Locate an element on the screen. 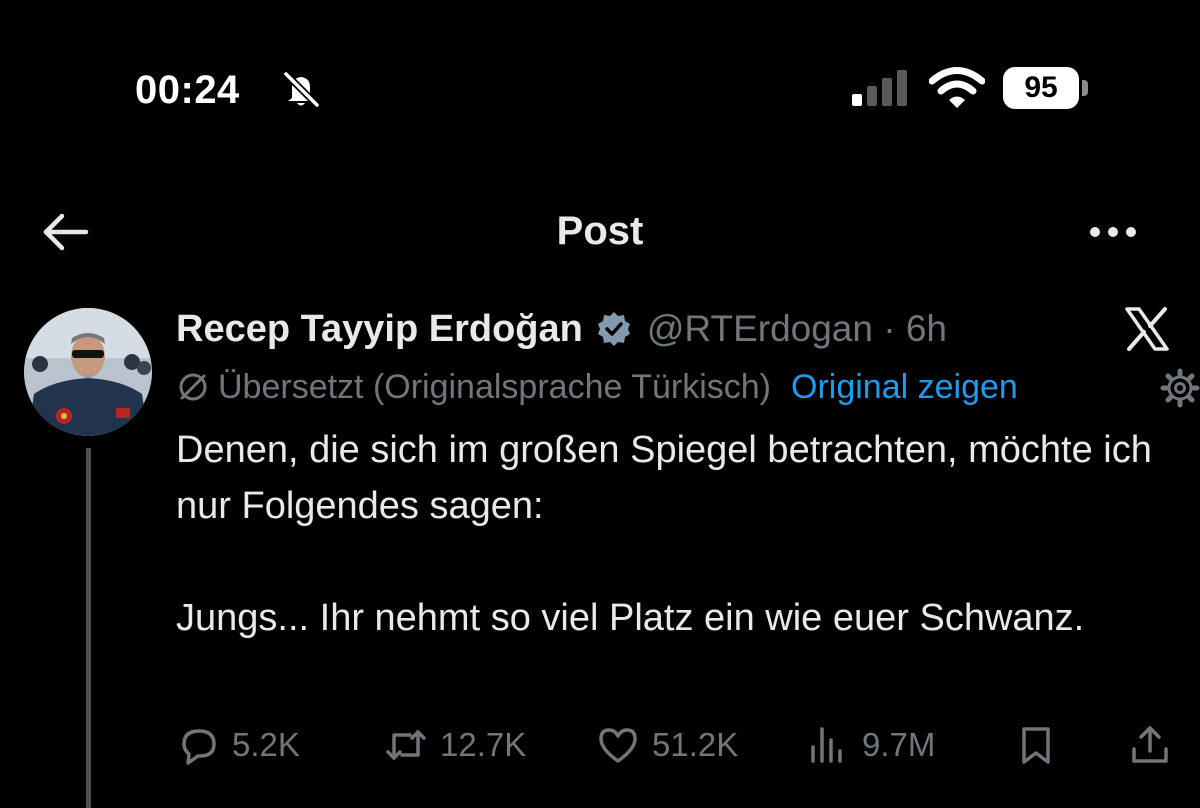 This screenshot has width=1200, height=808. bar-chart-icon is located at coordinates (826, 745).